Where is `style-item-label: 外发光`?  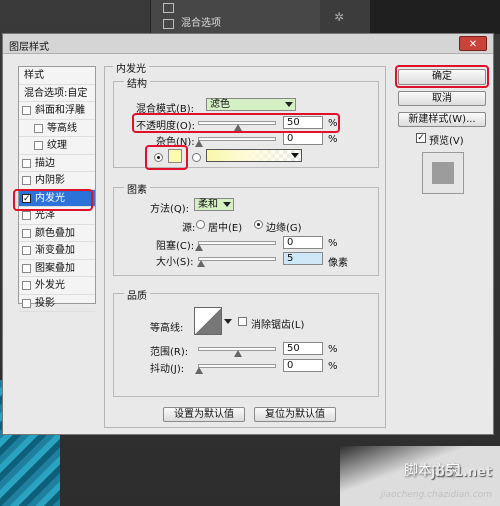
style-item-label: 外发光 is located at coordinates (50, 285).